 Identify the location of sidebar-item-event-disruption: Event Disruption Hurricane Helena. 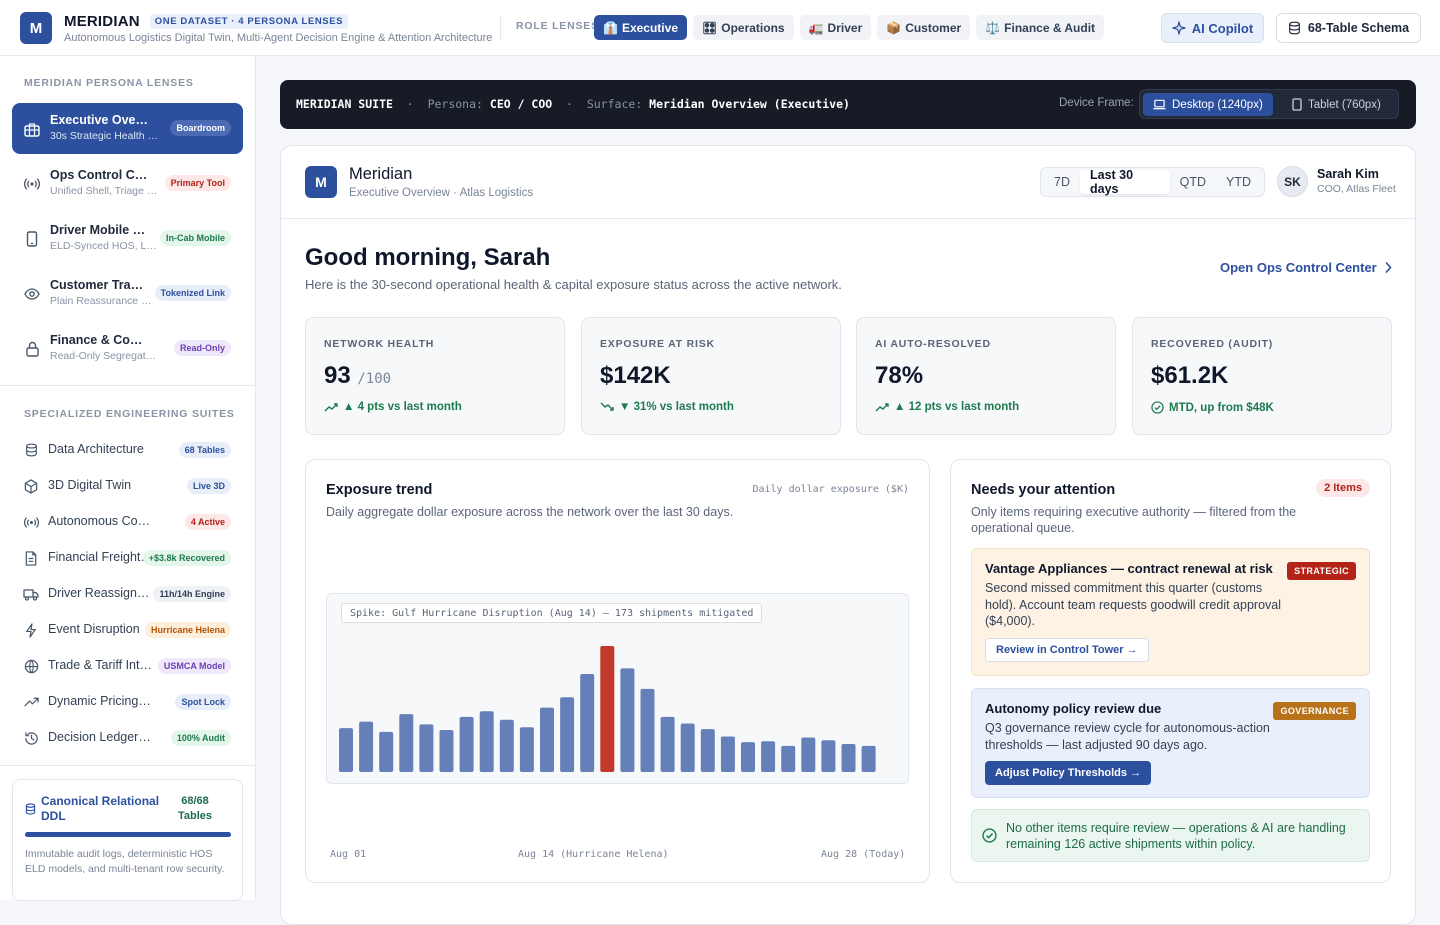
(127, 630).